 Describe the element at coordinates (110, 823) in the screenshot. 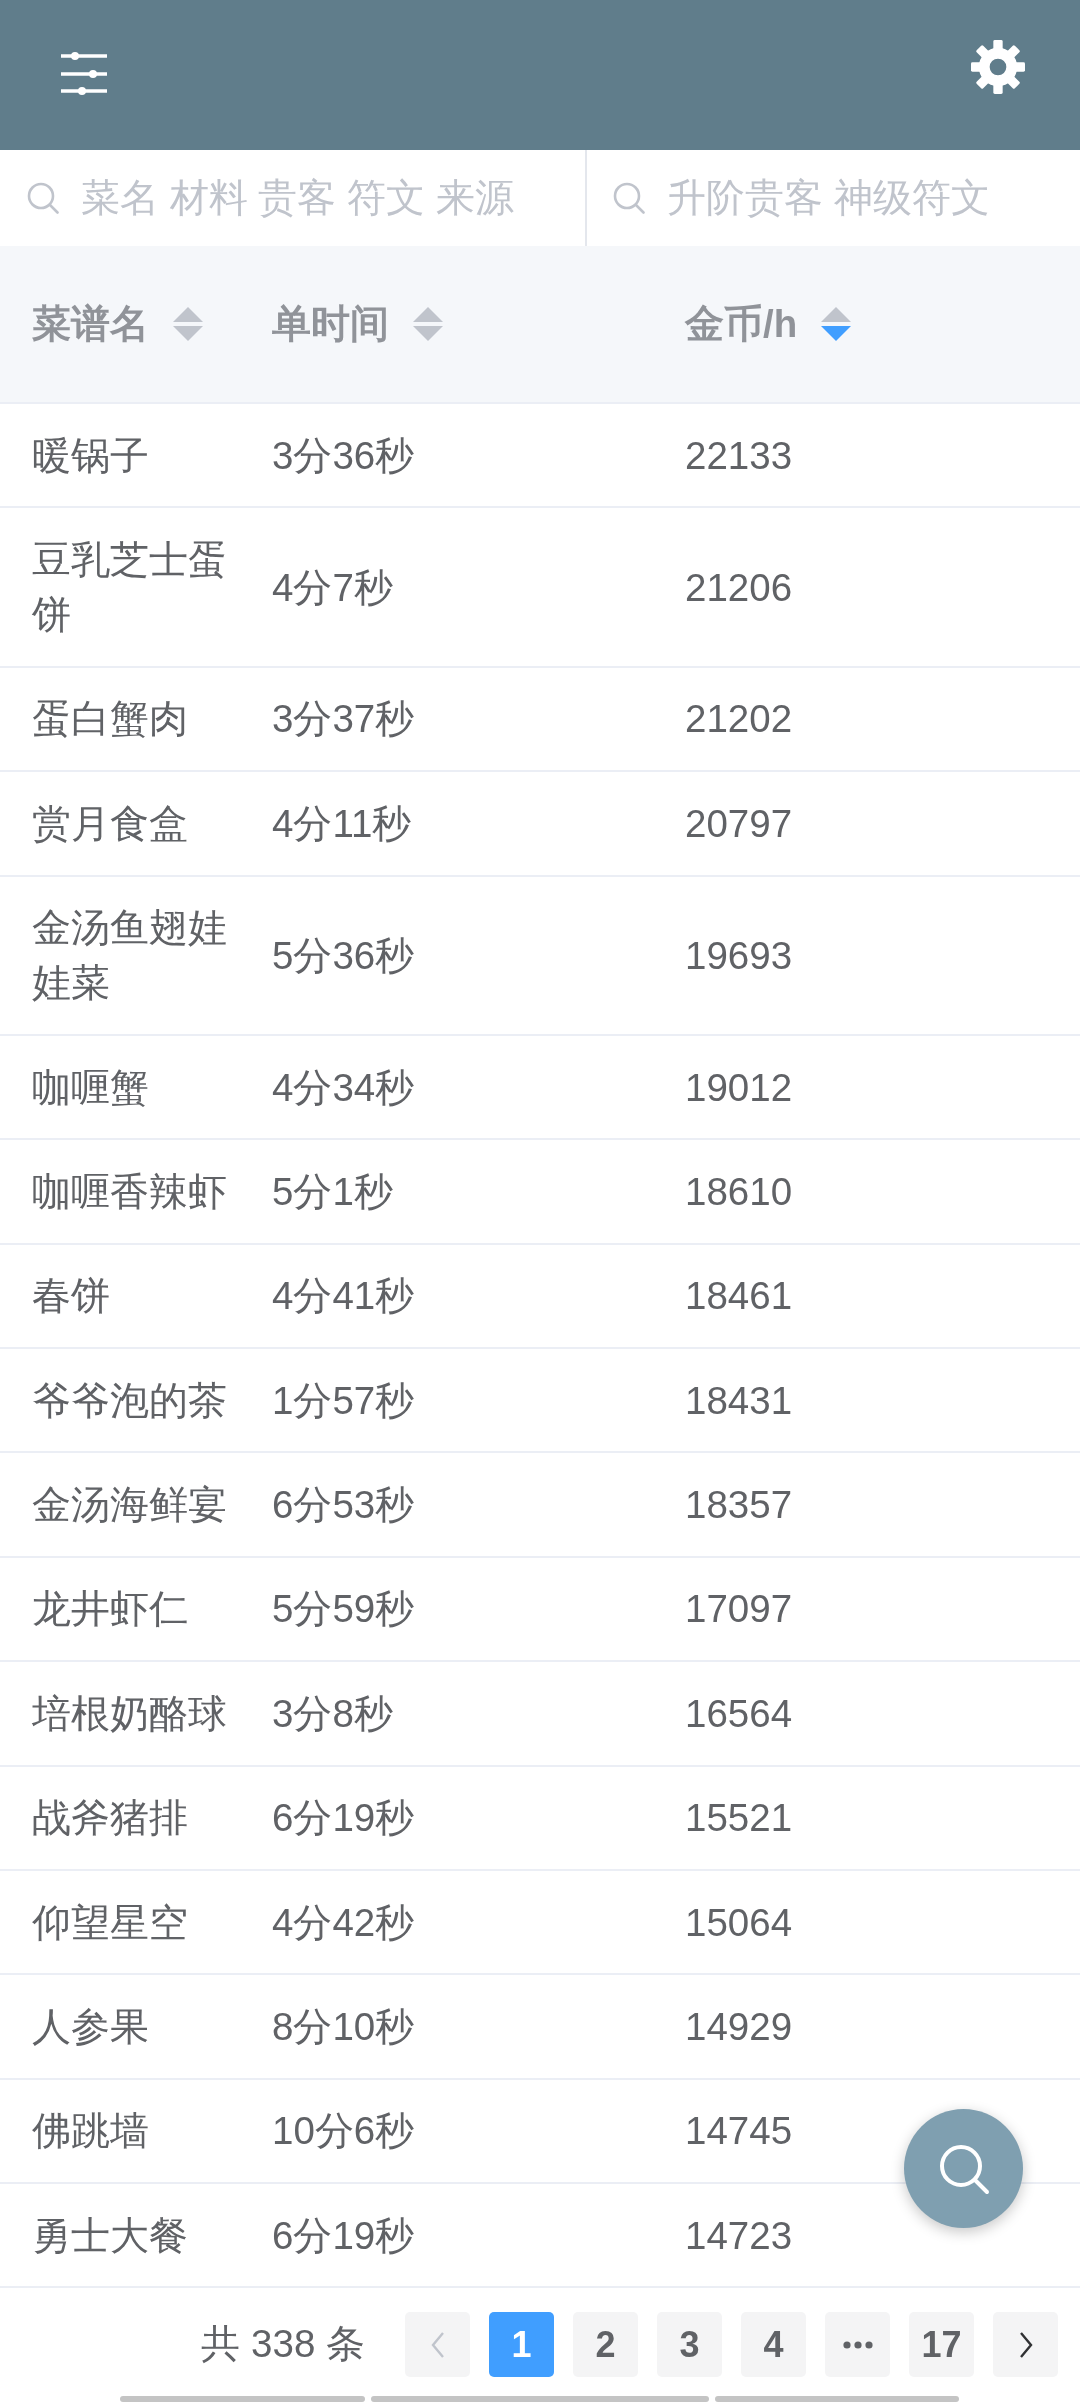

I see `table-cell-text: 赏月食盒` at that location.